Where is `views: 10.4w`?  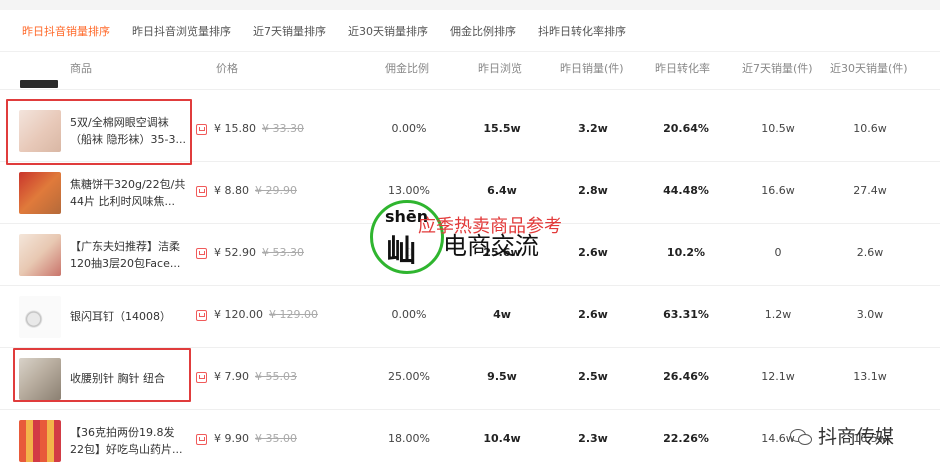
views: 10.4w is located at coordinates (502, 438).